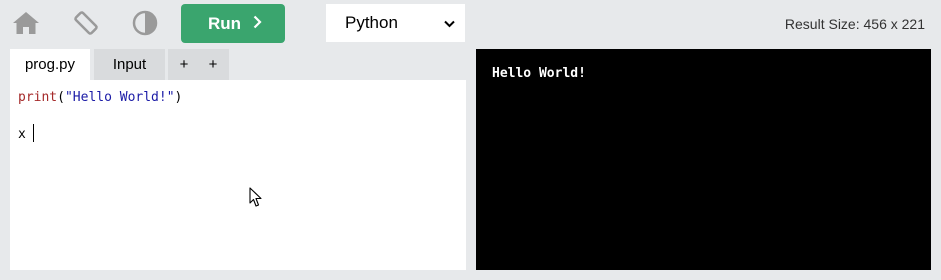  I want to click on code-paren: (, so click(61, 97).